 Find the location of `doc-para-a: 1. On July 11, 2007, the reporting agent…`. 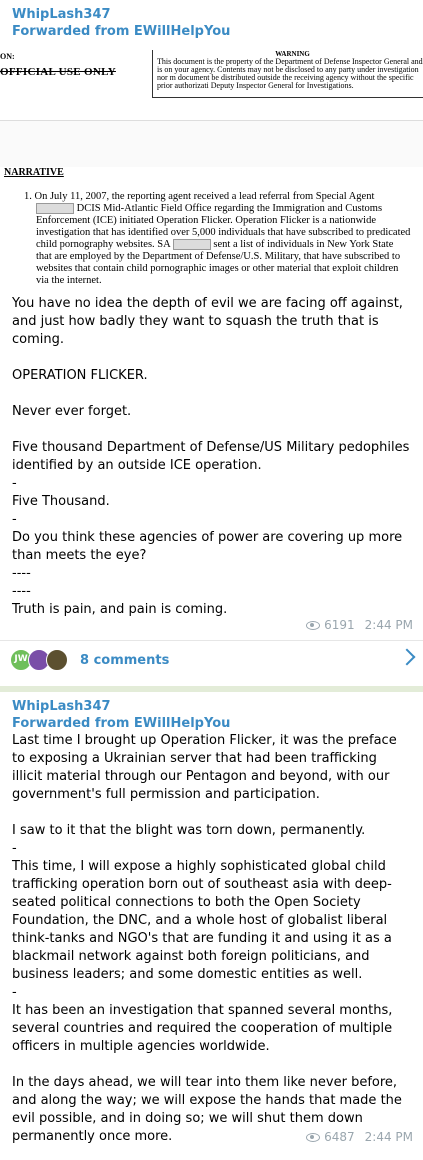

doc-para-a: 1. On July 11, 2007, the reporting agent… is located at coordinates (199, 196).